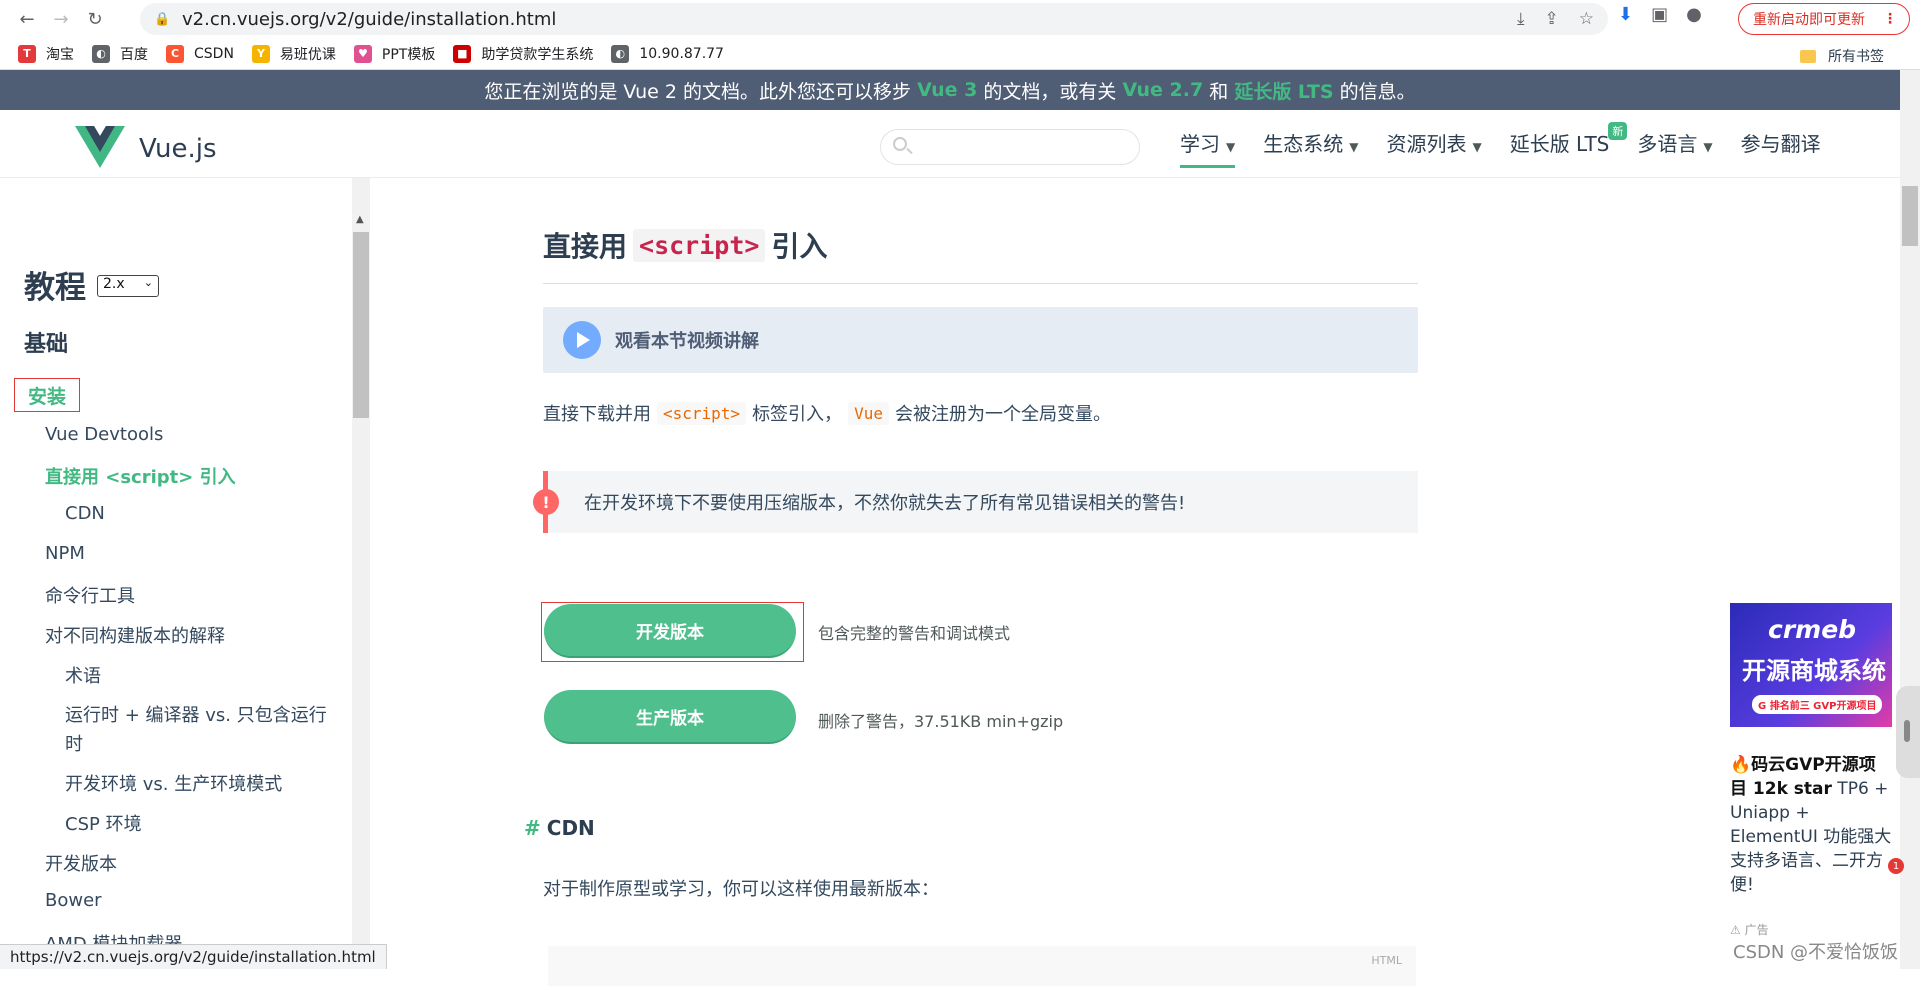 This screenshot has height=986, width=1920. I want to click on bookmark-item: Y 易班优课, so click(293, 54).